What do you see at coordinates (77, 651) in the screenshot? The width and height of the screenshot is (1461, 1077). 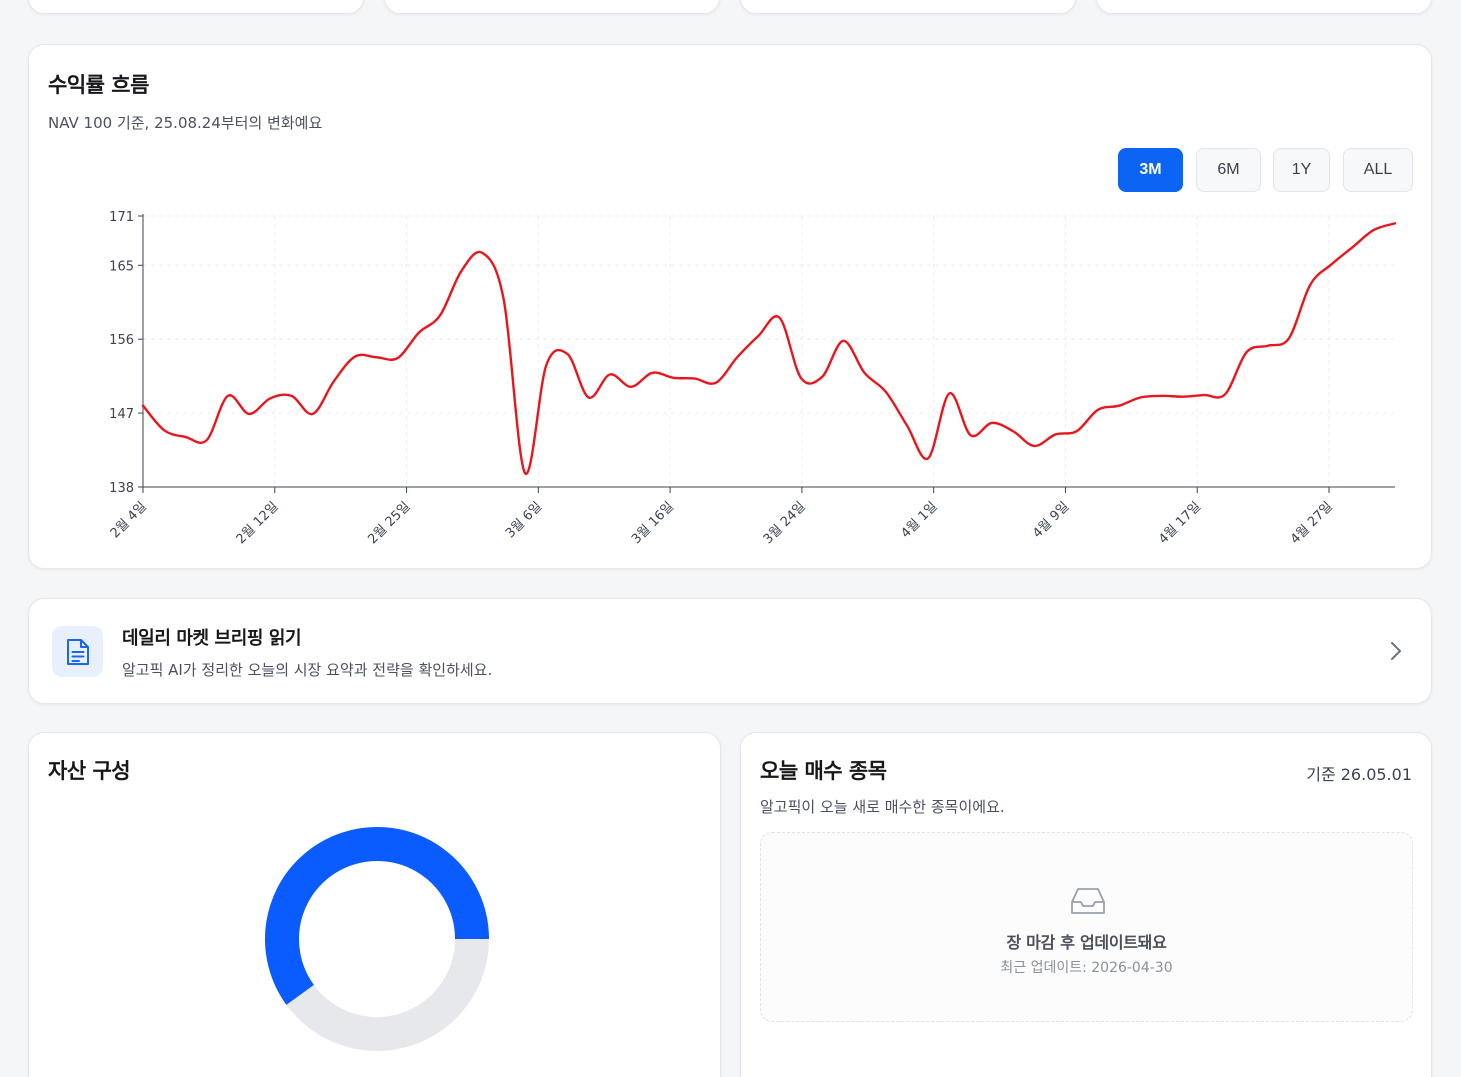 I see `document-icon` at bounding box center [77, 651].